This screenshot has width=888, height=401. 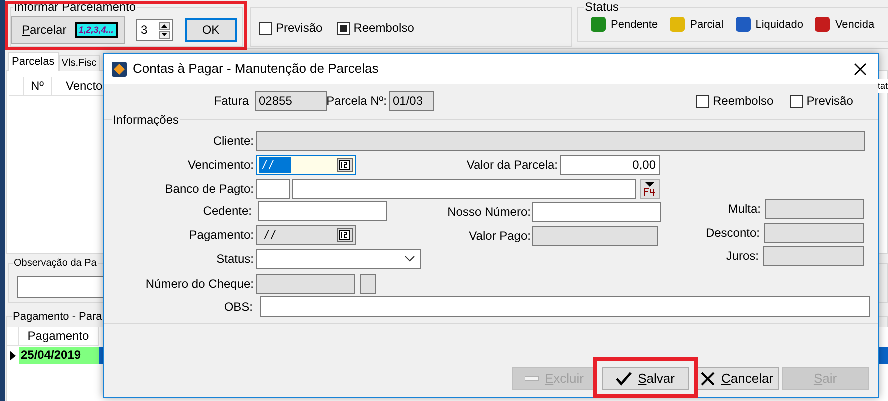 What do you see at coordinates (227, 211) in the screenshot?
I see `field-label: Cedente:` at bounding box center [227, 211].